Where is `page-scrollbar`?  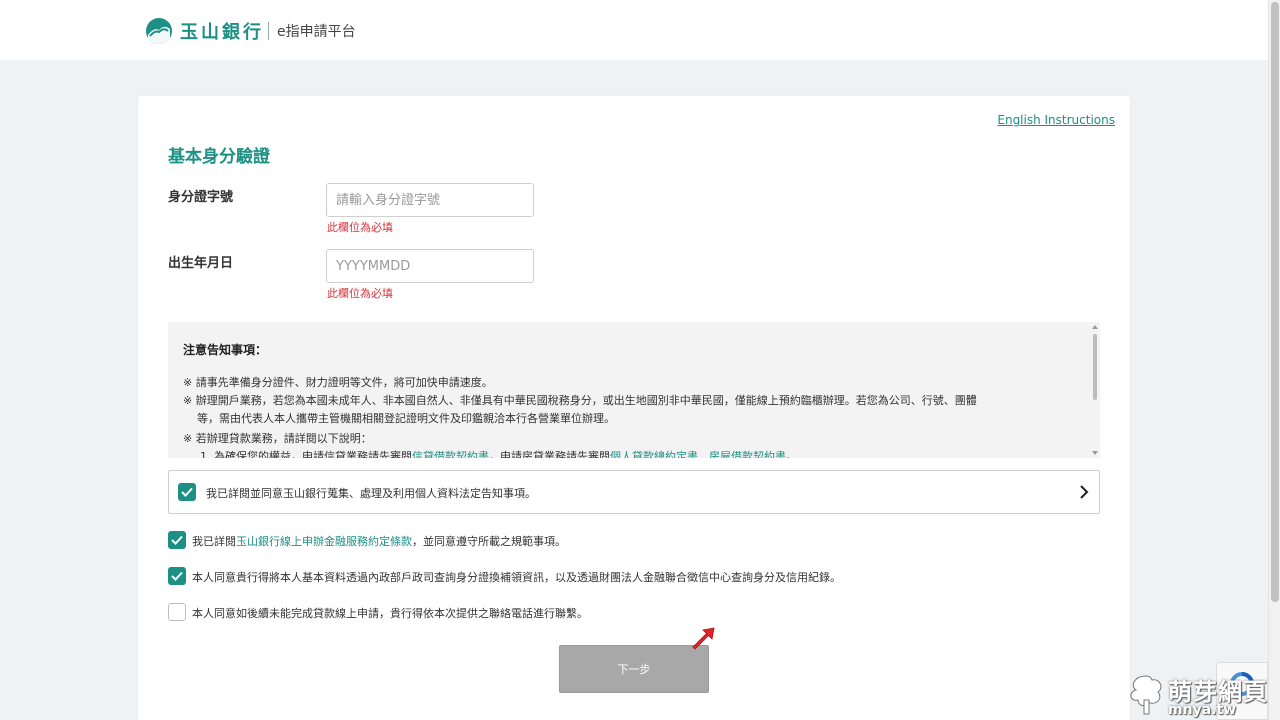 page-scrollbar is located at coordinates (1274, 360).